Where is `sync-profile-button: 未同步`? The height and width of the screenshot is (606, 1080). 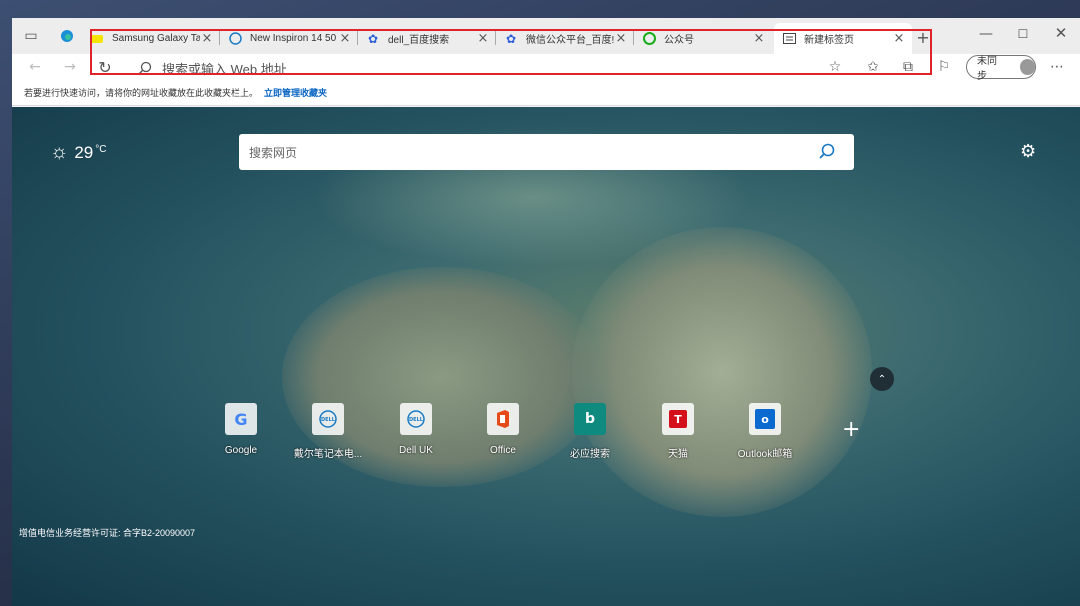
sync-profile-button: 未同步 is located at coordinates (1001, 68).